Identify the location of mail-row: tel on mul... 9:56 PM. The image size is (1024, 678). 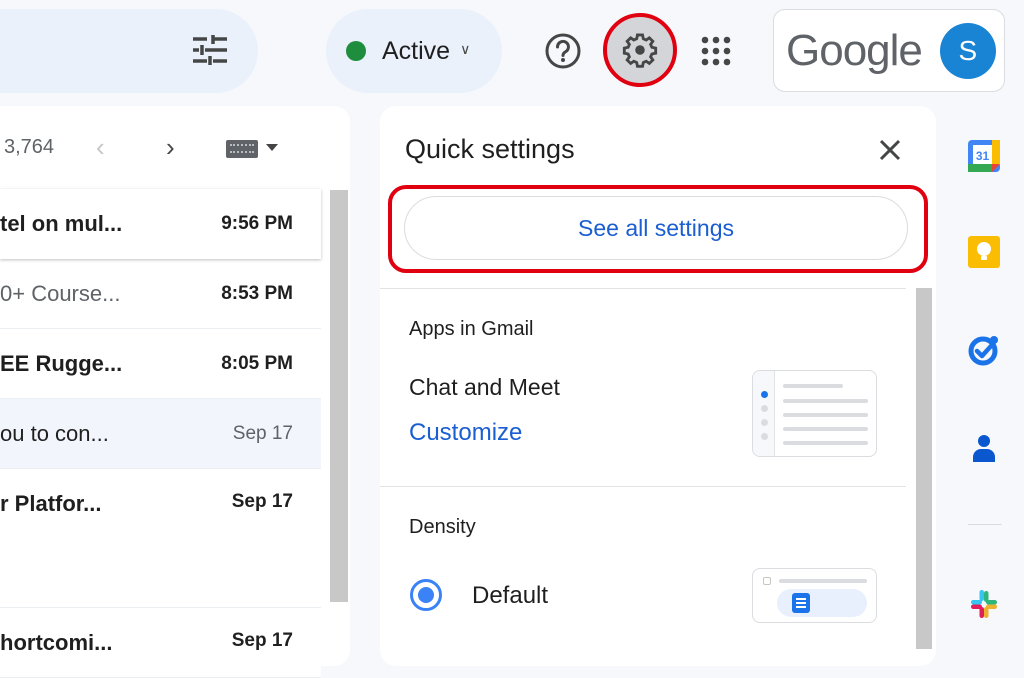
(160, 224).